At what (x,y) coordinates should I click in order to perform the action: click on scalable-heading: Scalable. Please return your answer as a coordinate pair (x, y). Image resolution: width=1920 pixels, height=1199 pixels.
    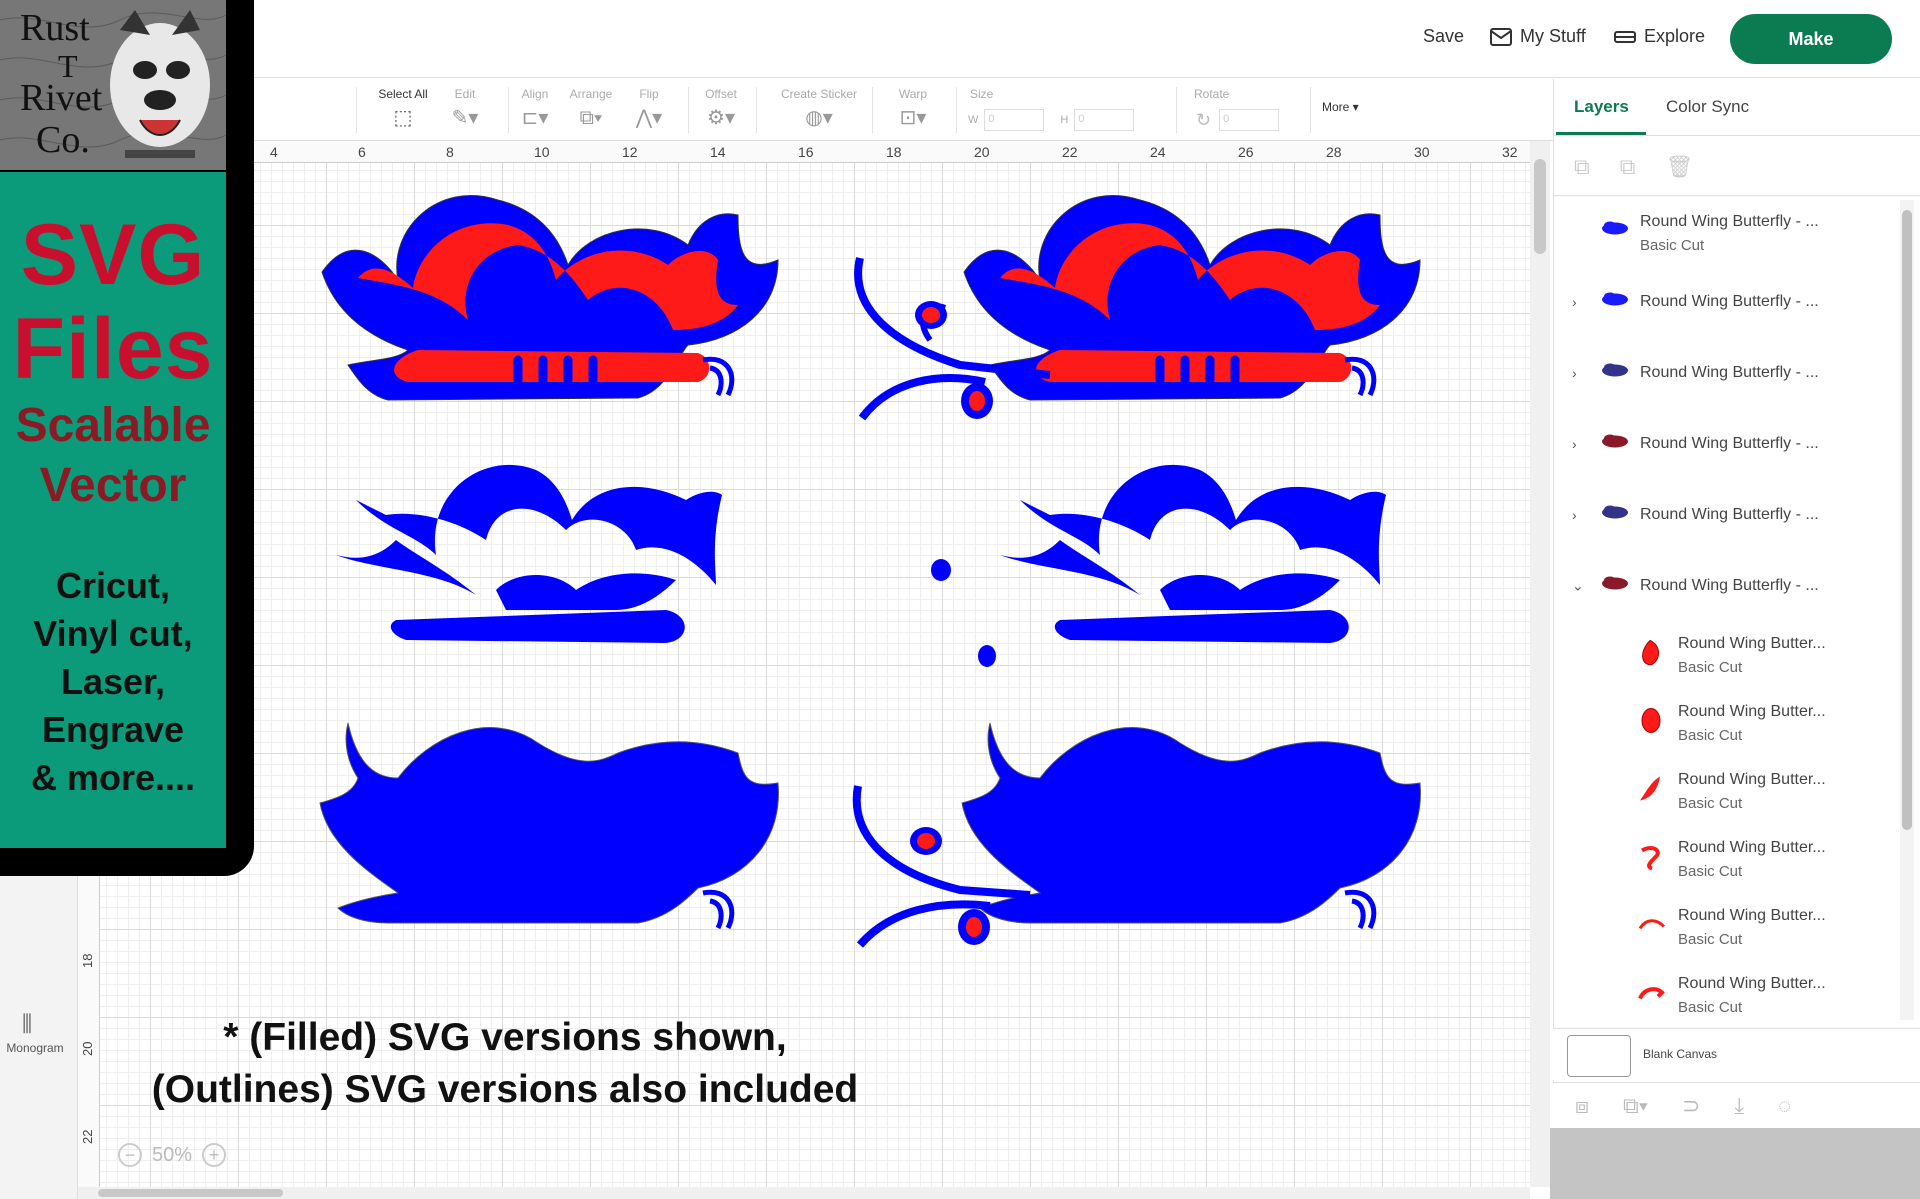
    Looking at the image, I should click on (113, 425).